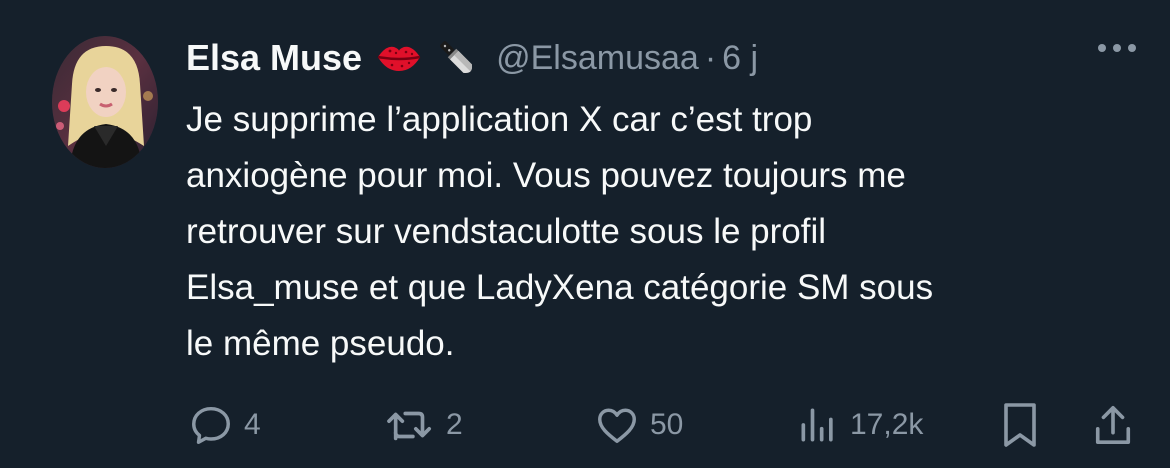  What do you see at coordinates (818, 425) in the screenshot?
I see `analytics-icon` at bounding box center [818, 425].